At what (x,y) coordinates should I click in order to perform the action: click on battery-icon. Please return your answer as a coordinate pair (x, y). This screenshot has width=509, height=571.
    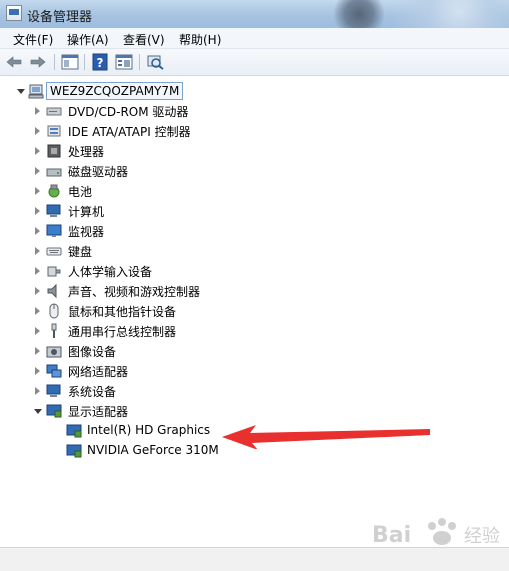
    Looking at the image, I should click on (54, 191).